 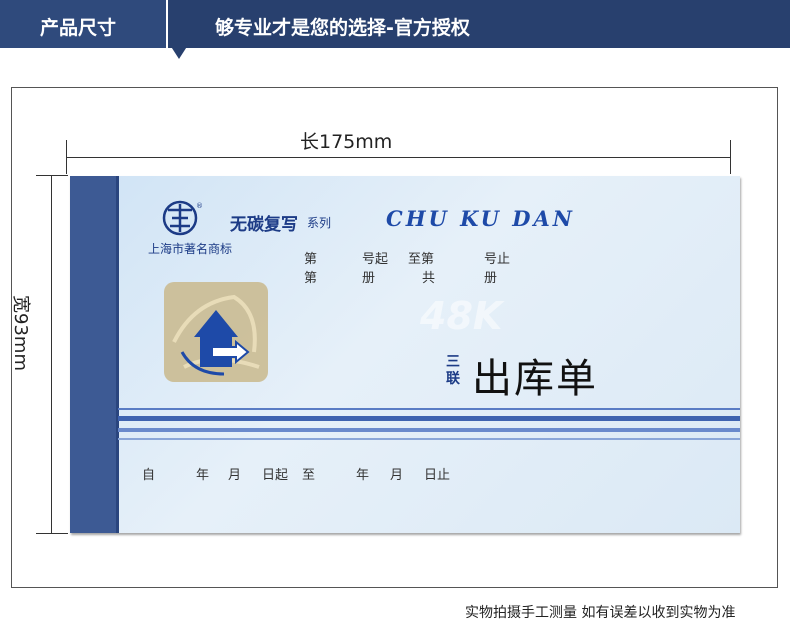 I want to click on brand-name: 无碳复写, so click(x=264, y=225).